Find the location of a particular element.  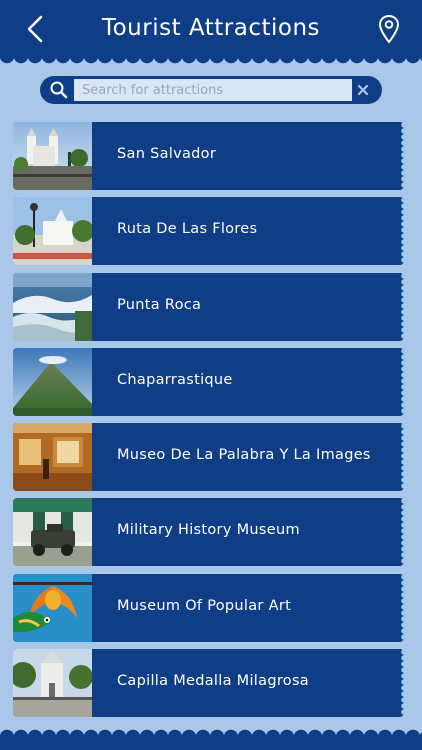

page-title: Tourist Attractions is located at coordinates (211, 28).